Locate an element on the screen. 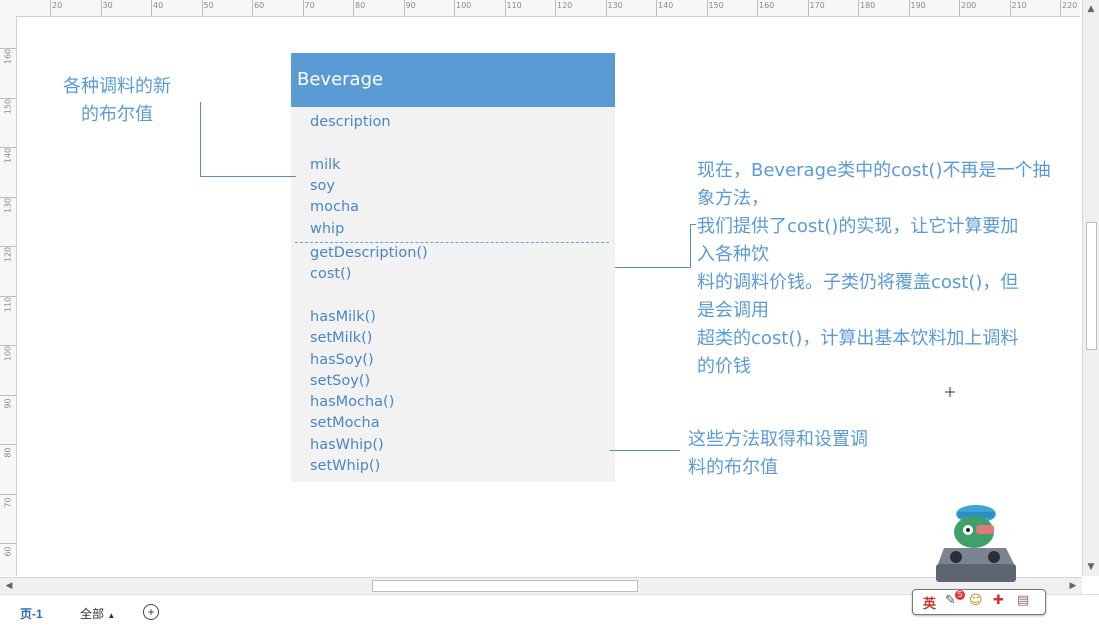 The image size is (1099, 633). chevron-up-icon: ▲ is located at coordinates (111, 615).